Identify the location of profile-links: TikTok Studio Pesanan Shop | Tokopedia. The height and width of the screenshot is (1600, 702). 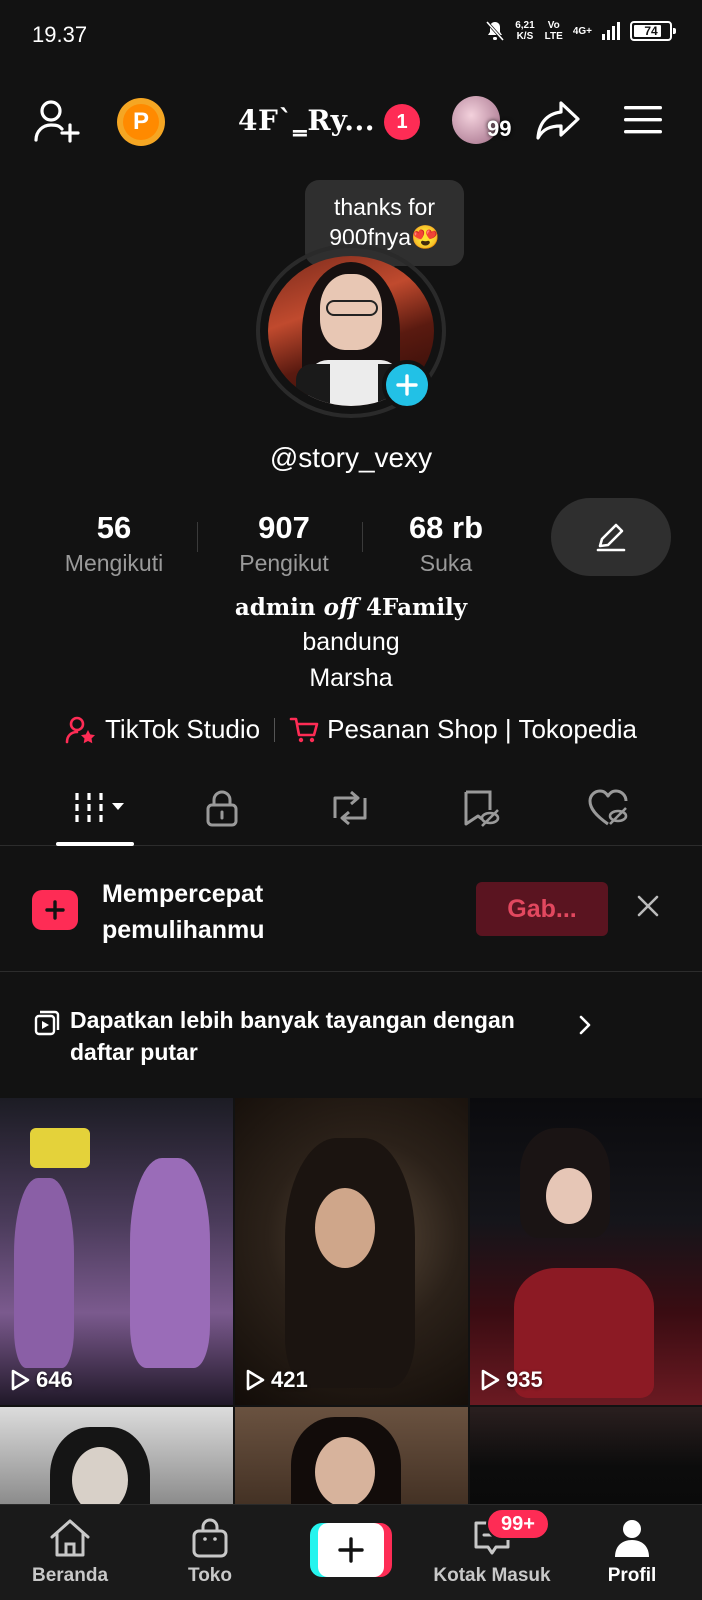
(351, 729).